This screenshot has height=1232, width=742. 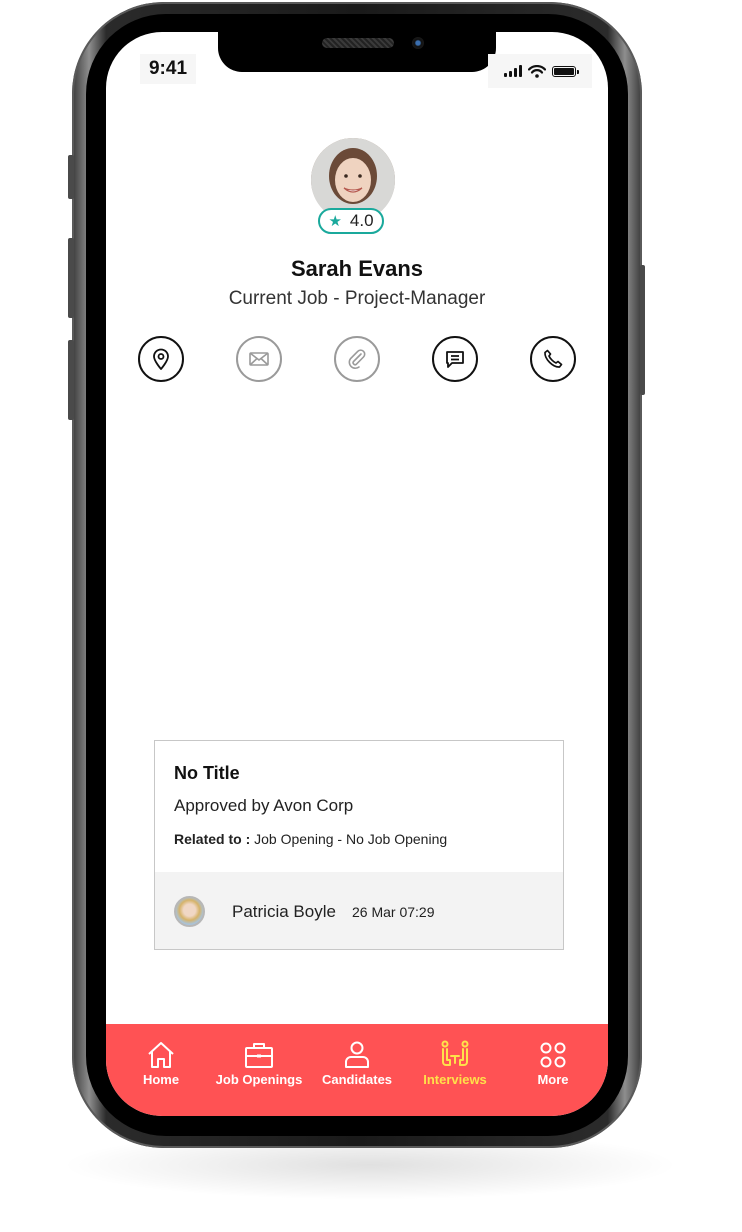 I want to click on tab-job-openings: Job Openings, so click(x=259, y=1070).